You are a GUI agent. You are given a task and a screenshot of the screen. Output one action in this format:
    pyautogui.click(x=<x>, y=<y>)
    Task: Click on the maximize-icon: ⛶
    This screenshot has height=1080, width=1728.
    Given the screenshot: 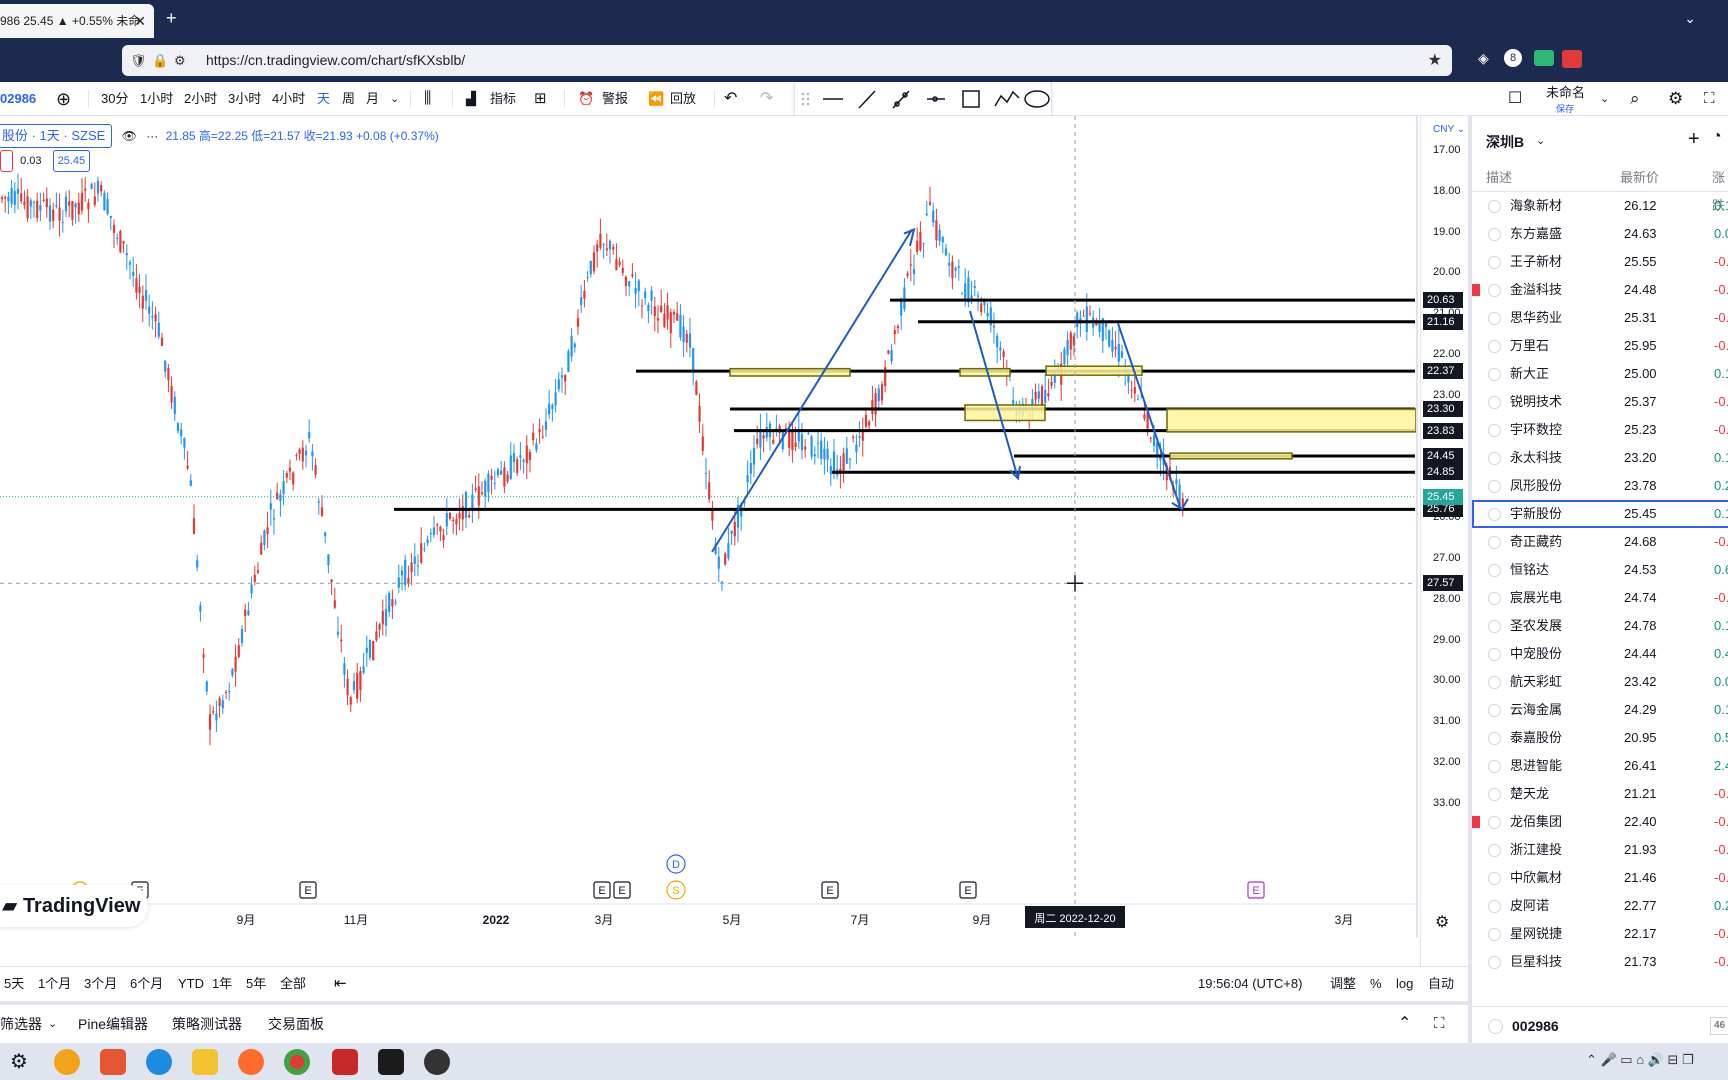 What is the action you would take?
    pyautogui.click(x=1439, y=1024)
    